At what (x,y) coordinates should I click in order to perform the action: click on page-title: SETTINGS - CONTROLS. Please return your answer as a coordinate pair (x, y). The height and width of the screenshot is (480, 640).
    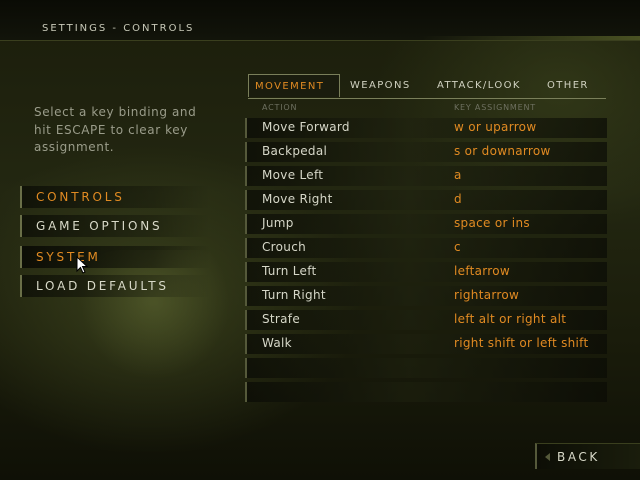
    Looking at the image, I should click on (118, 28).